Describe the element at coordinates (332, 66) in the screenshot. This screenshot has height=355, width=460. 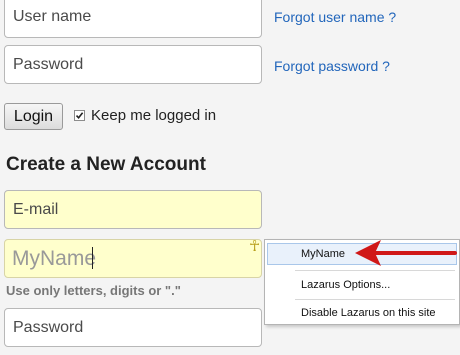
I see `forgot-password-link: Forgot password ?` at that location.